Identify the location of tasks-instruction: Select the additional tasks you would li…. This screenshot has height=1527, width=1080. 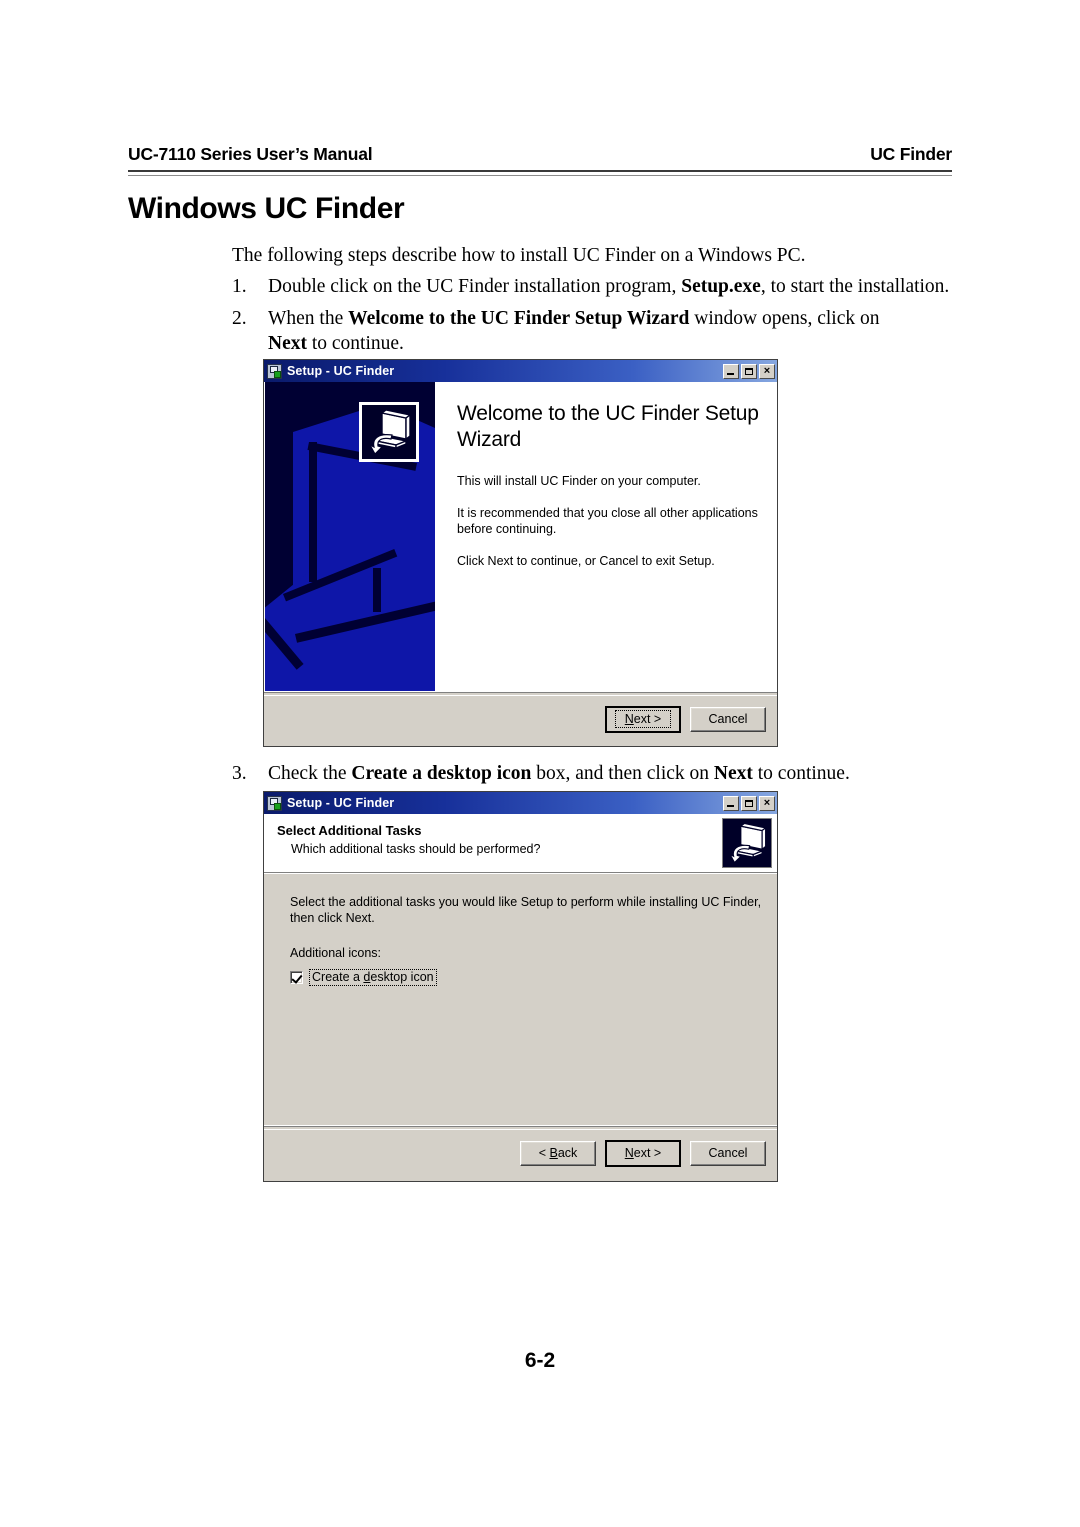
(526, 910).